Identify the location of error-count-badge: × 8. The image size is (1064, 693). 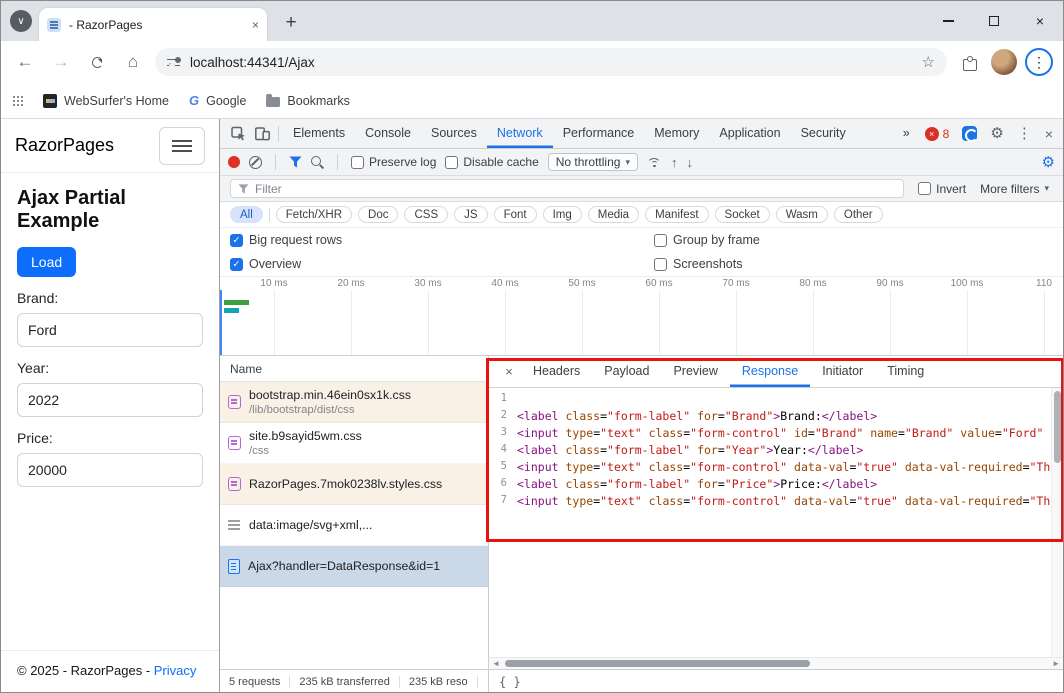
(936, 133).